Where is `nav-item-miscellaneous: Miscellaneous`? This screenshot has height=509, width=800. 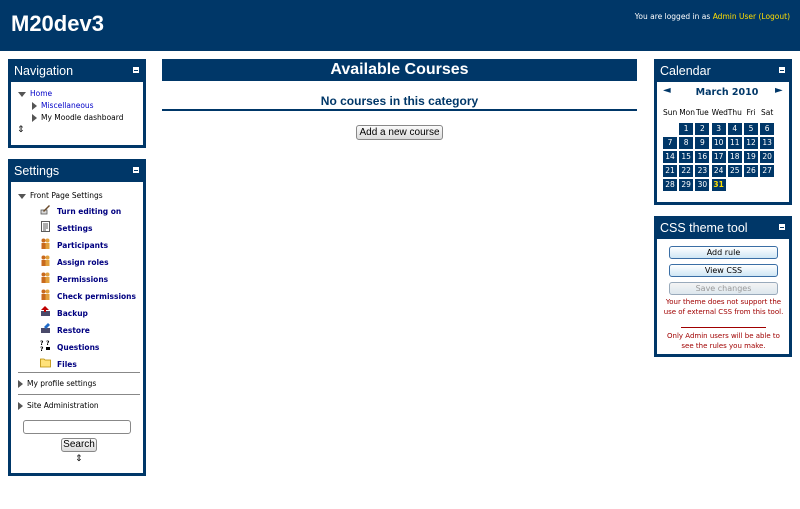 nav-item-miscellaneous: Miscellaneous is located at coordinates (63, 105).